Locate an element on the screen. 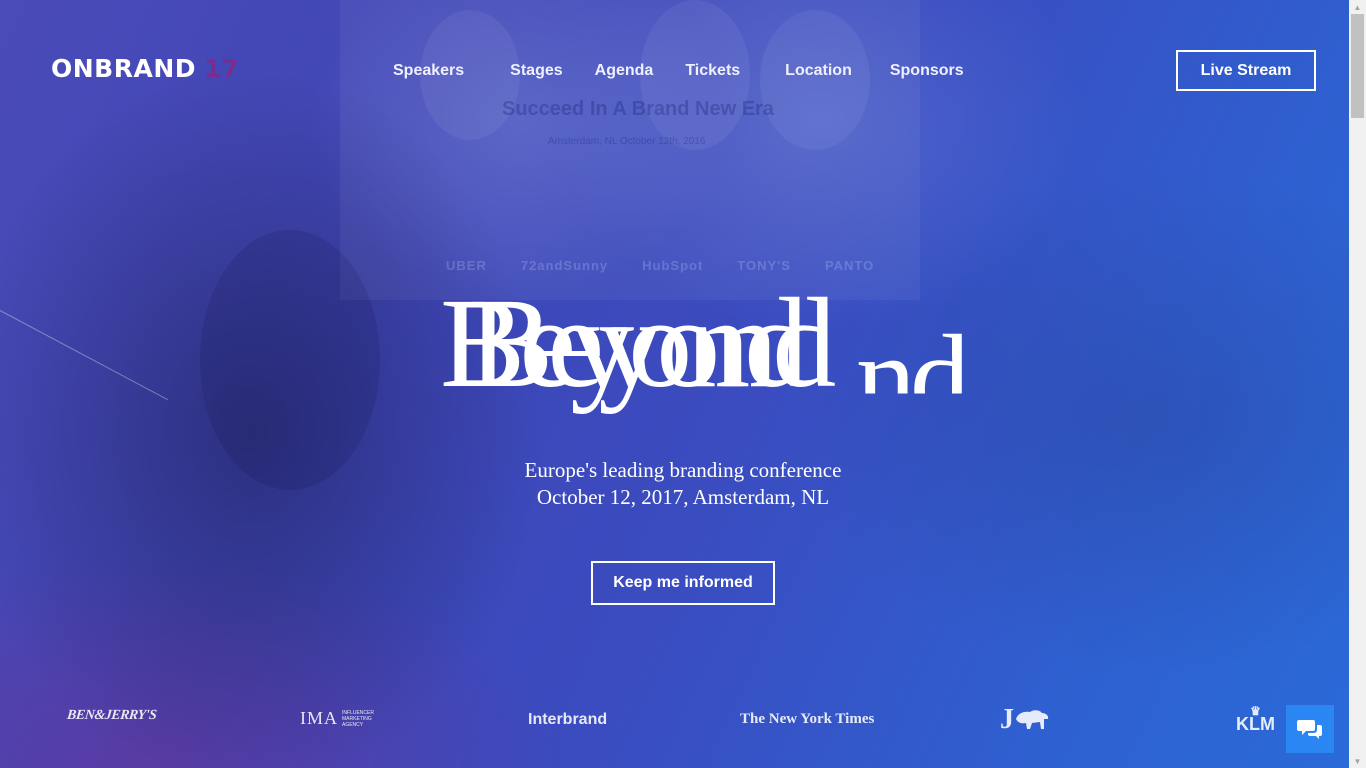  hero-title: Beyond Beyond nd is located at coordinates (786, 355).